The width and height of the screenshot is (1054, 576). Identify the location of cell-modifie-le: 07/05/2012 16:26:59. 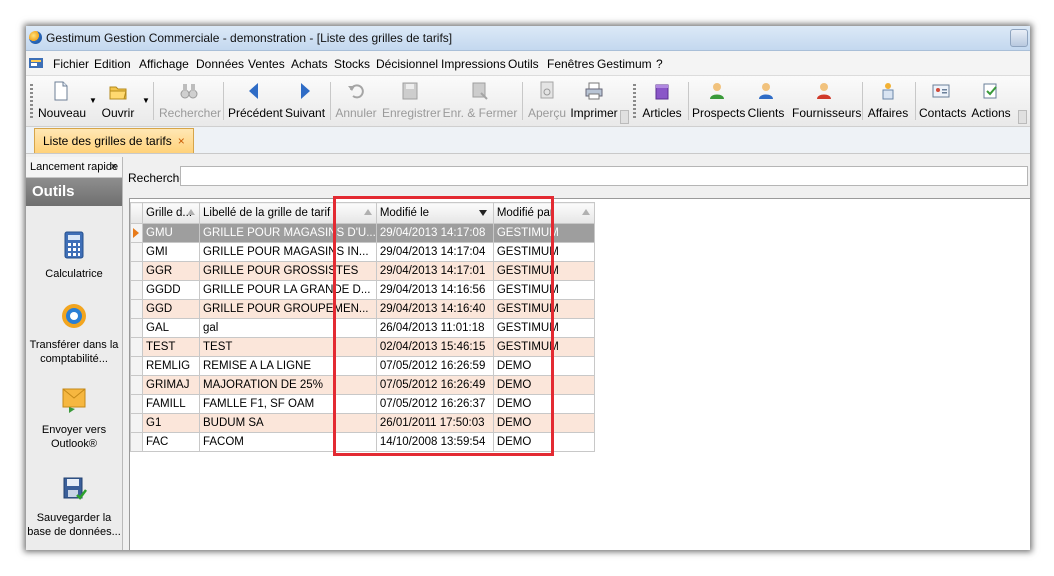
(434, 366).